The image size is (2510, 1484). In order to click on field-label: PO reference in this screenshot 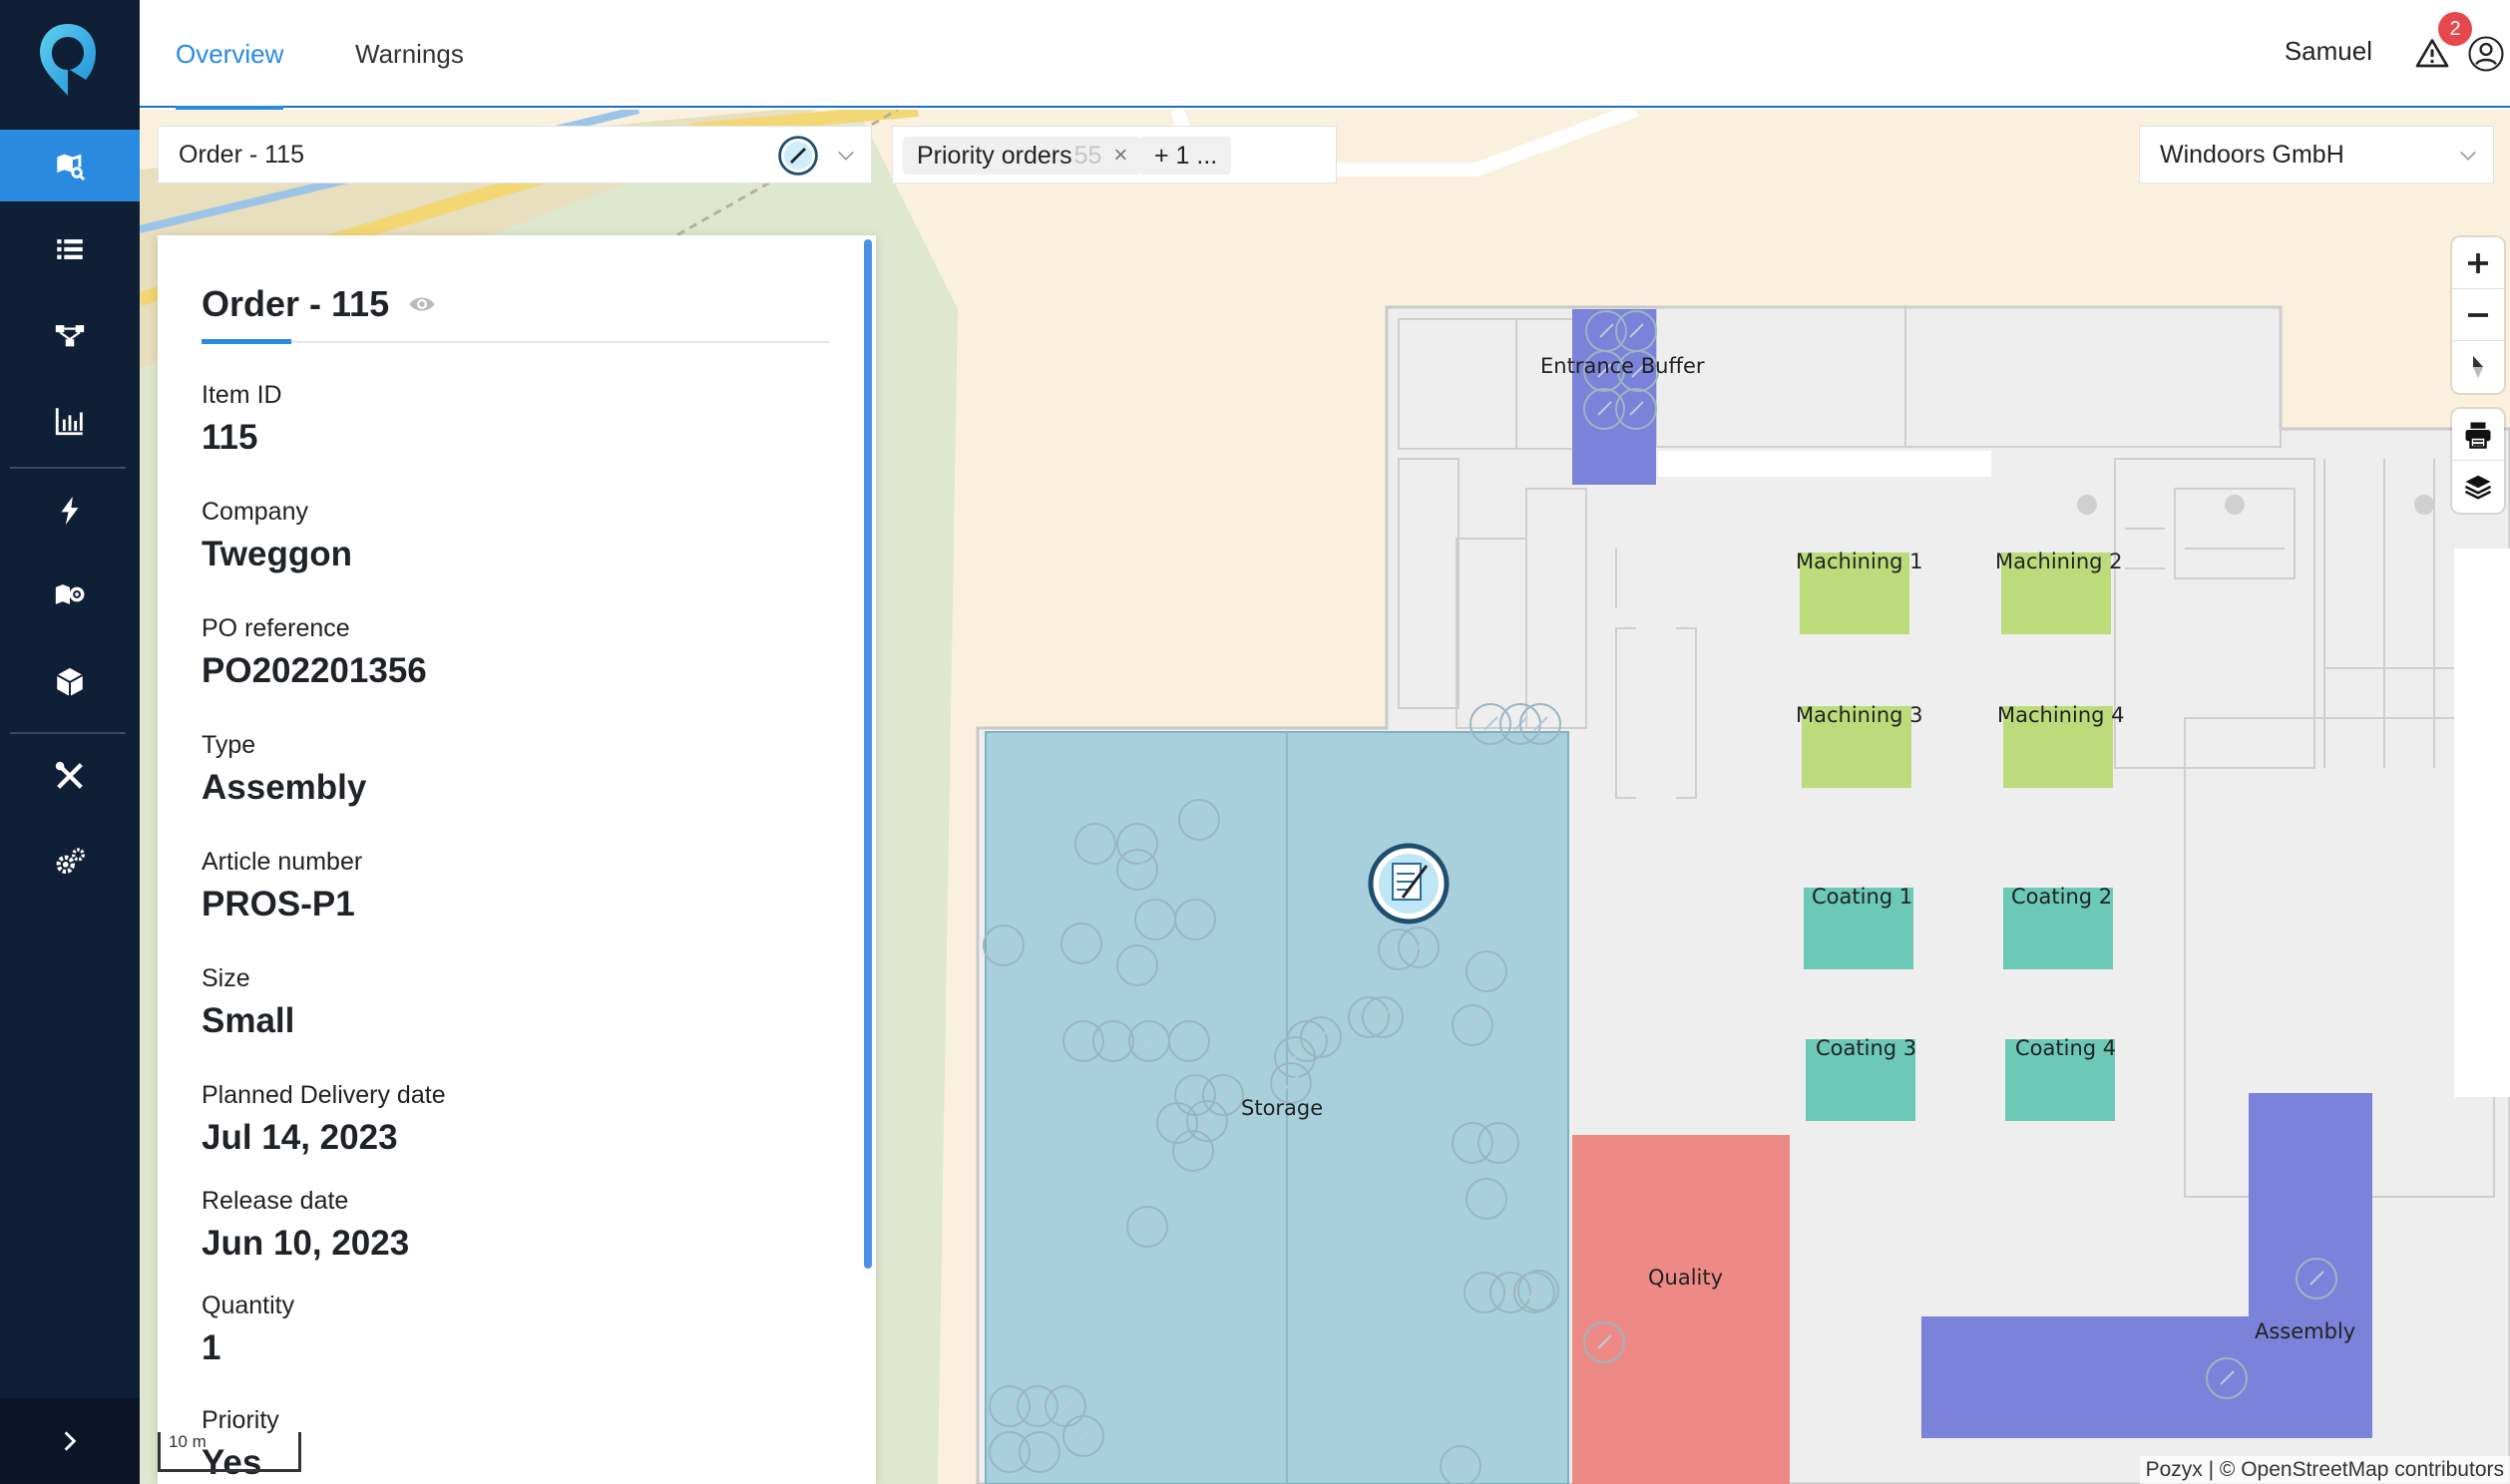, I will do `click(314, 628)`.